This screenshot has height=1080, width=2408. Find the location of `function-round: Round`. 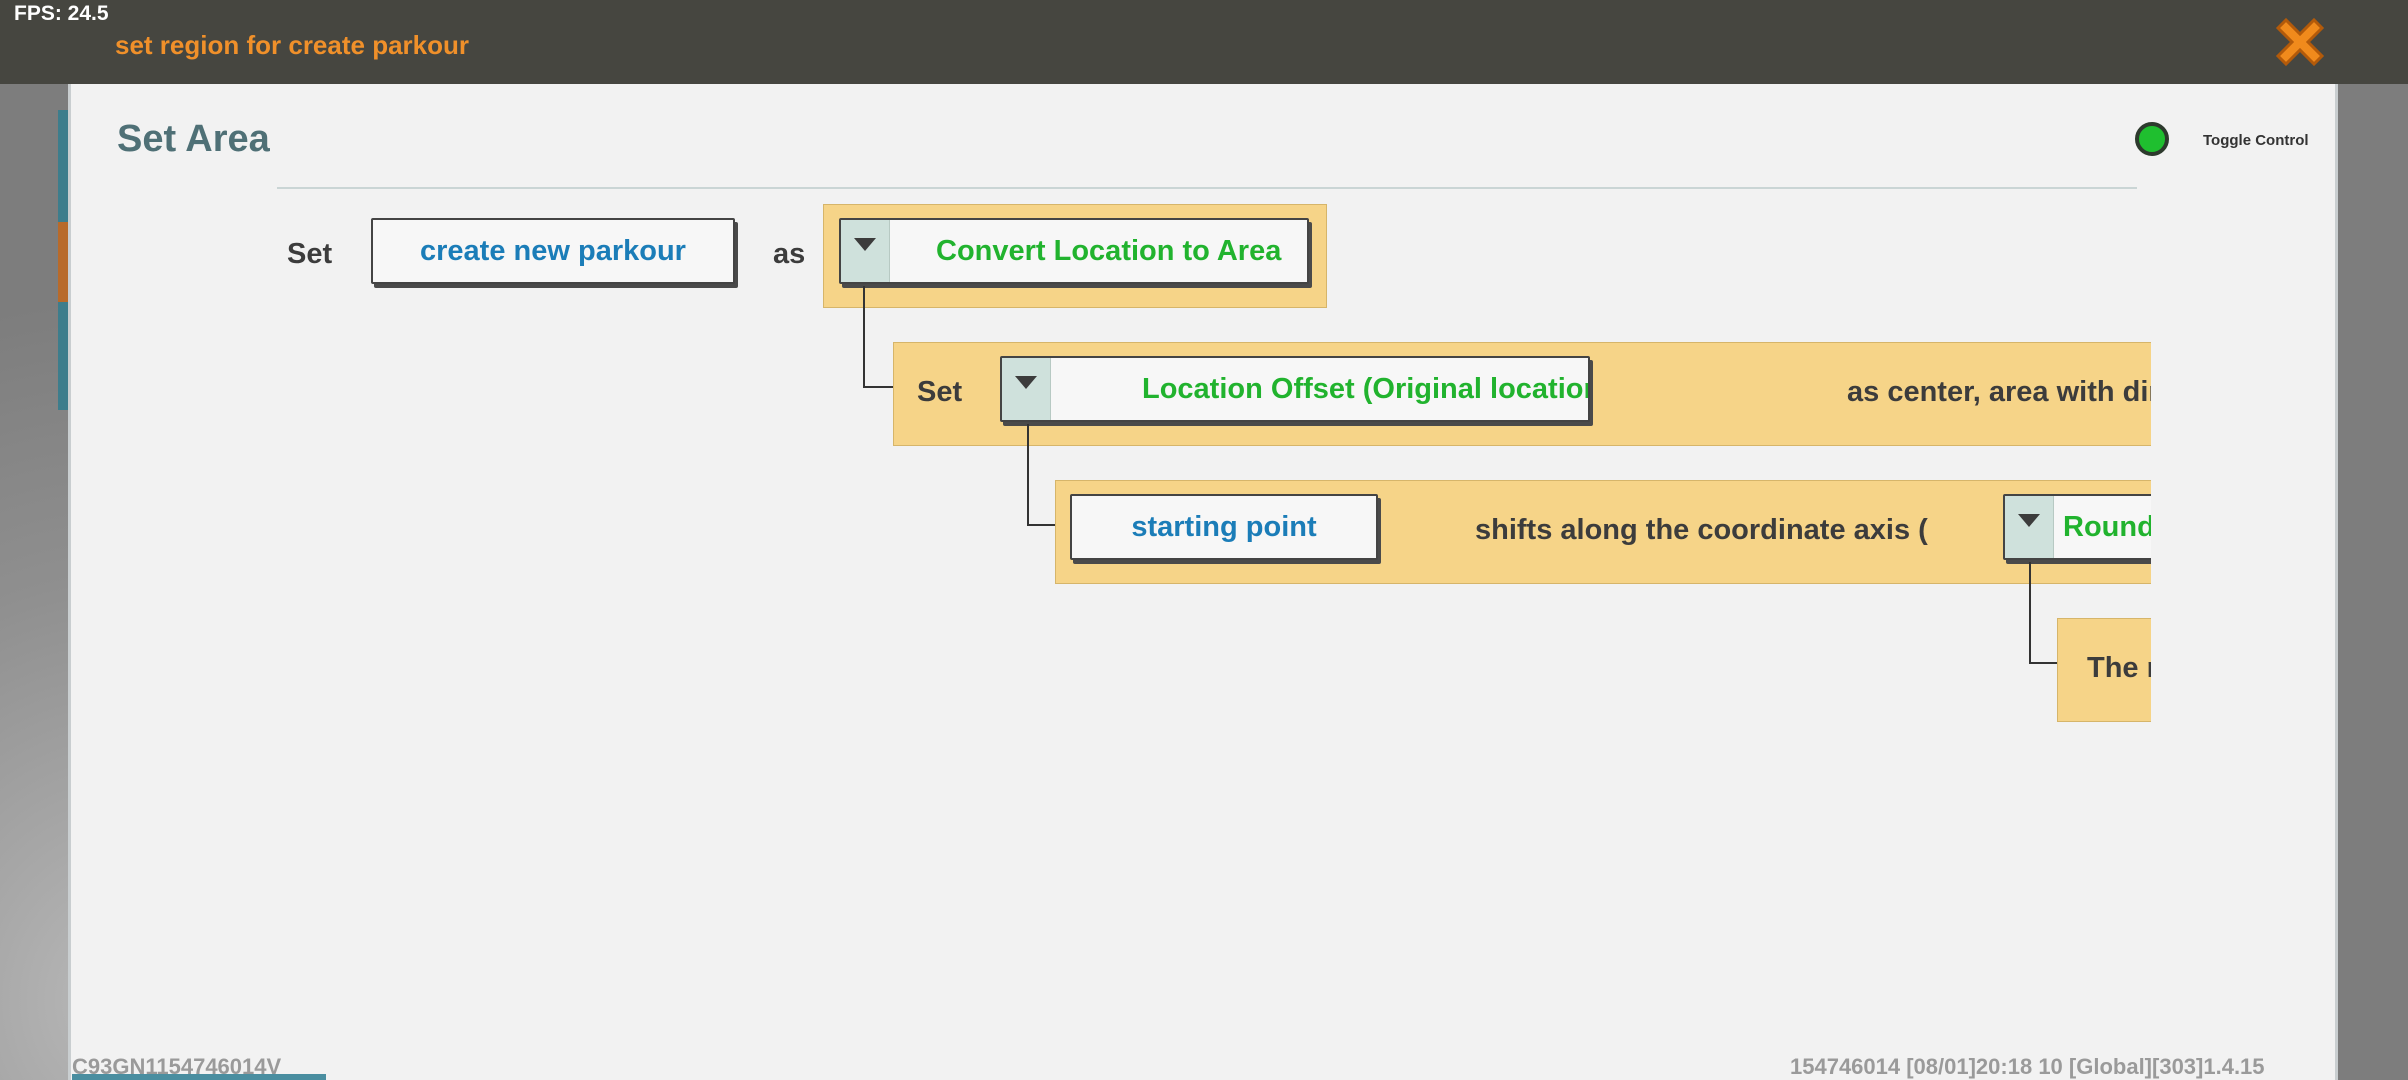

function-round: Round is located at coordinates (2077, 527).